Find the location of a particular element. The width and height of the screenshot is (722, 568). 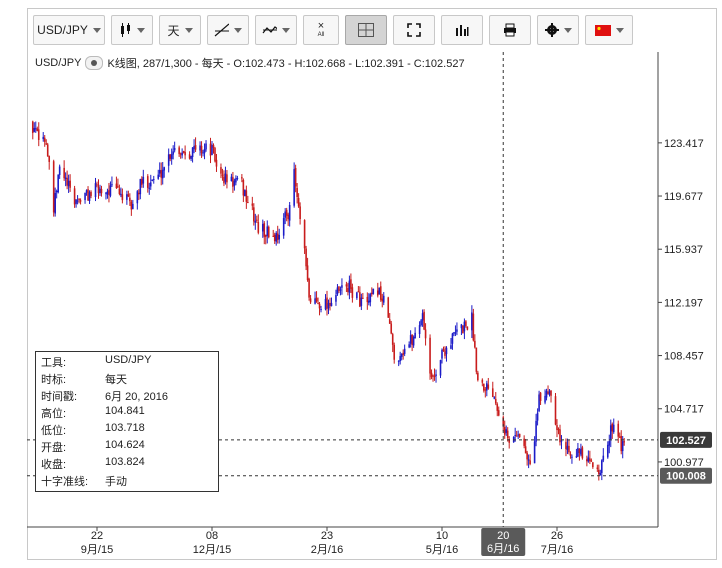

y-tick-label: 119.677 is located at coordinates (683, 197).